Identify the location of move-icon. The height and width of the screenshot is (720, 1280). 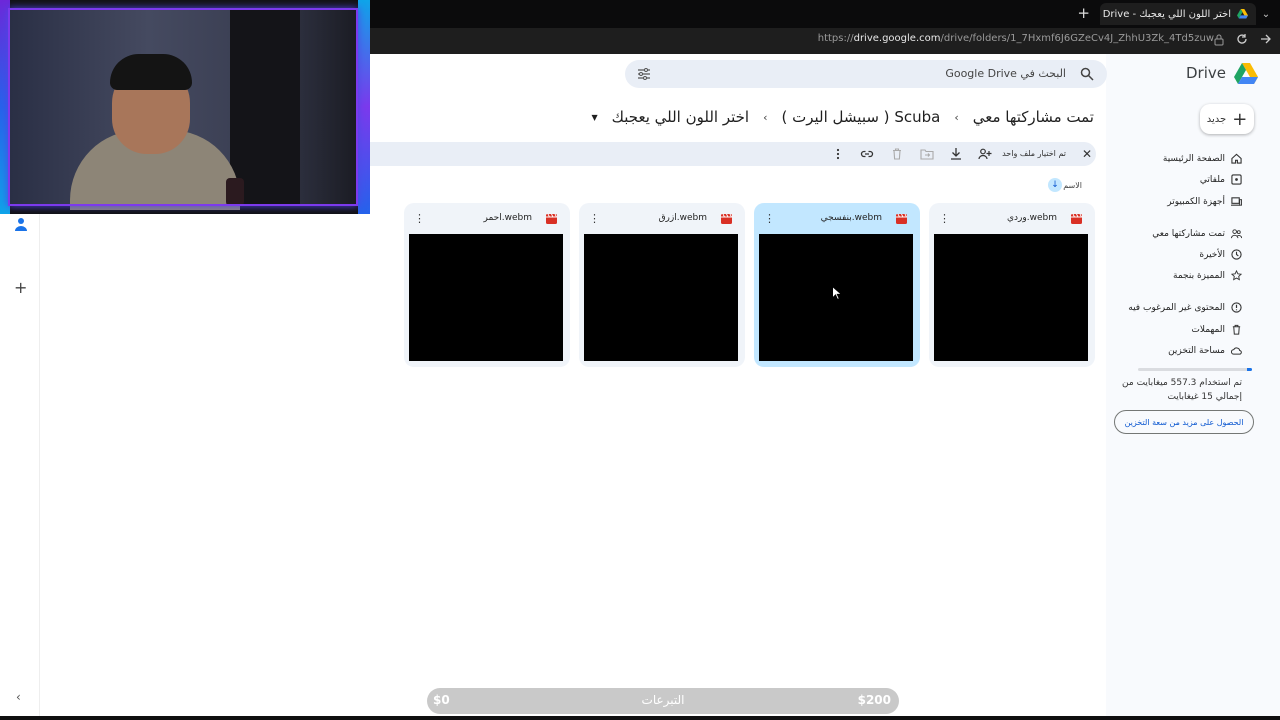
(927, 154).